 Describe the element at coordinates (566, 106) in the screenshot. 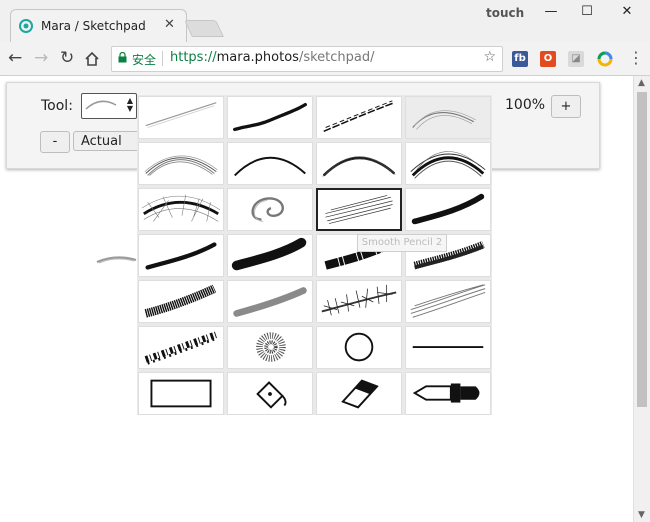

I see `zoom-in-button: +` at that location.